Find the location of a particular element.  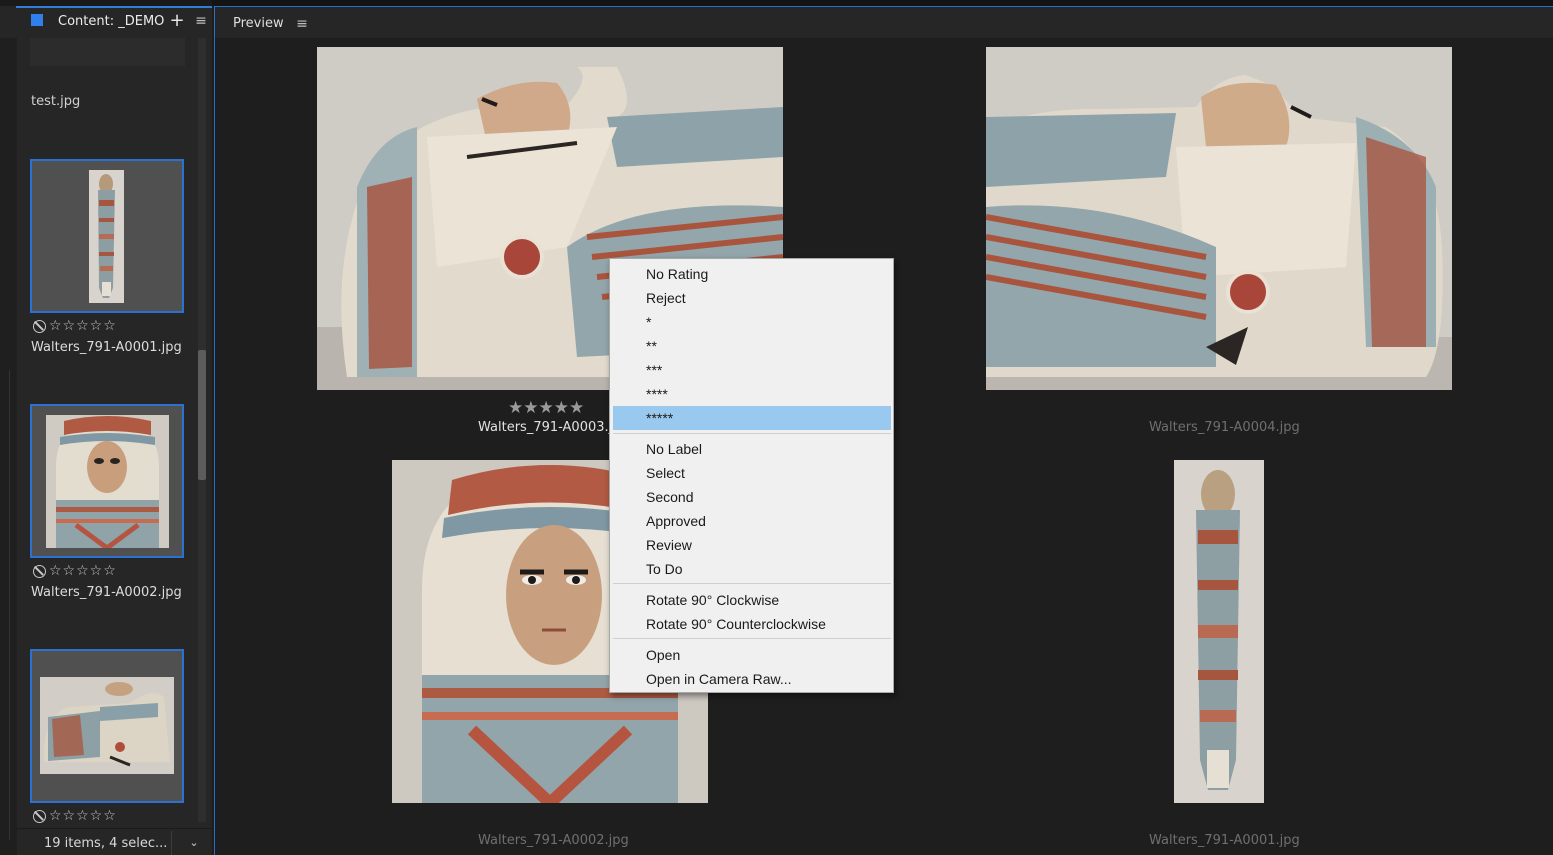

content-tab-icon is located at coordinates (37, 20).